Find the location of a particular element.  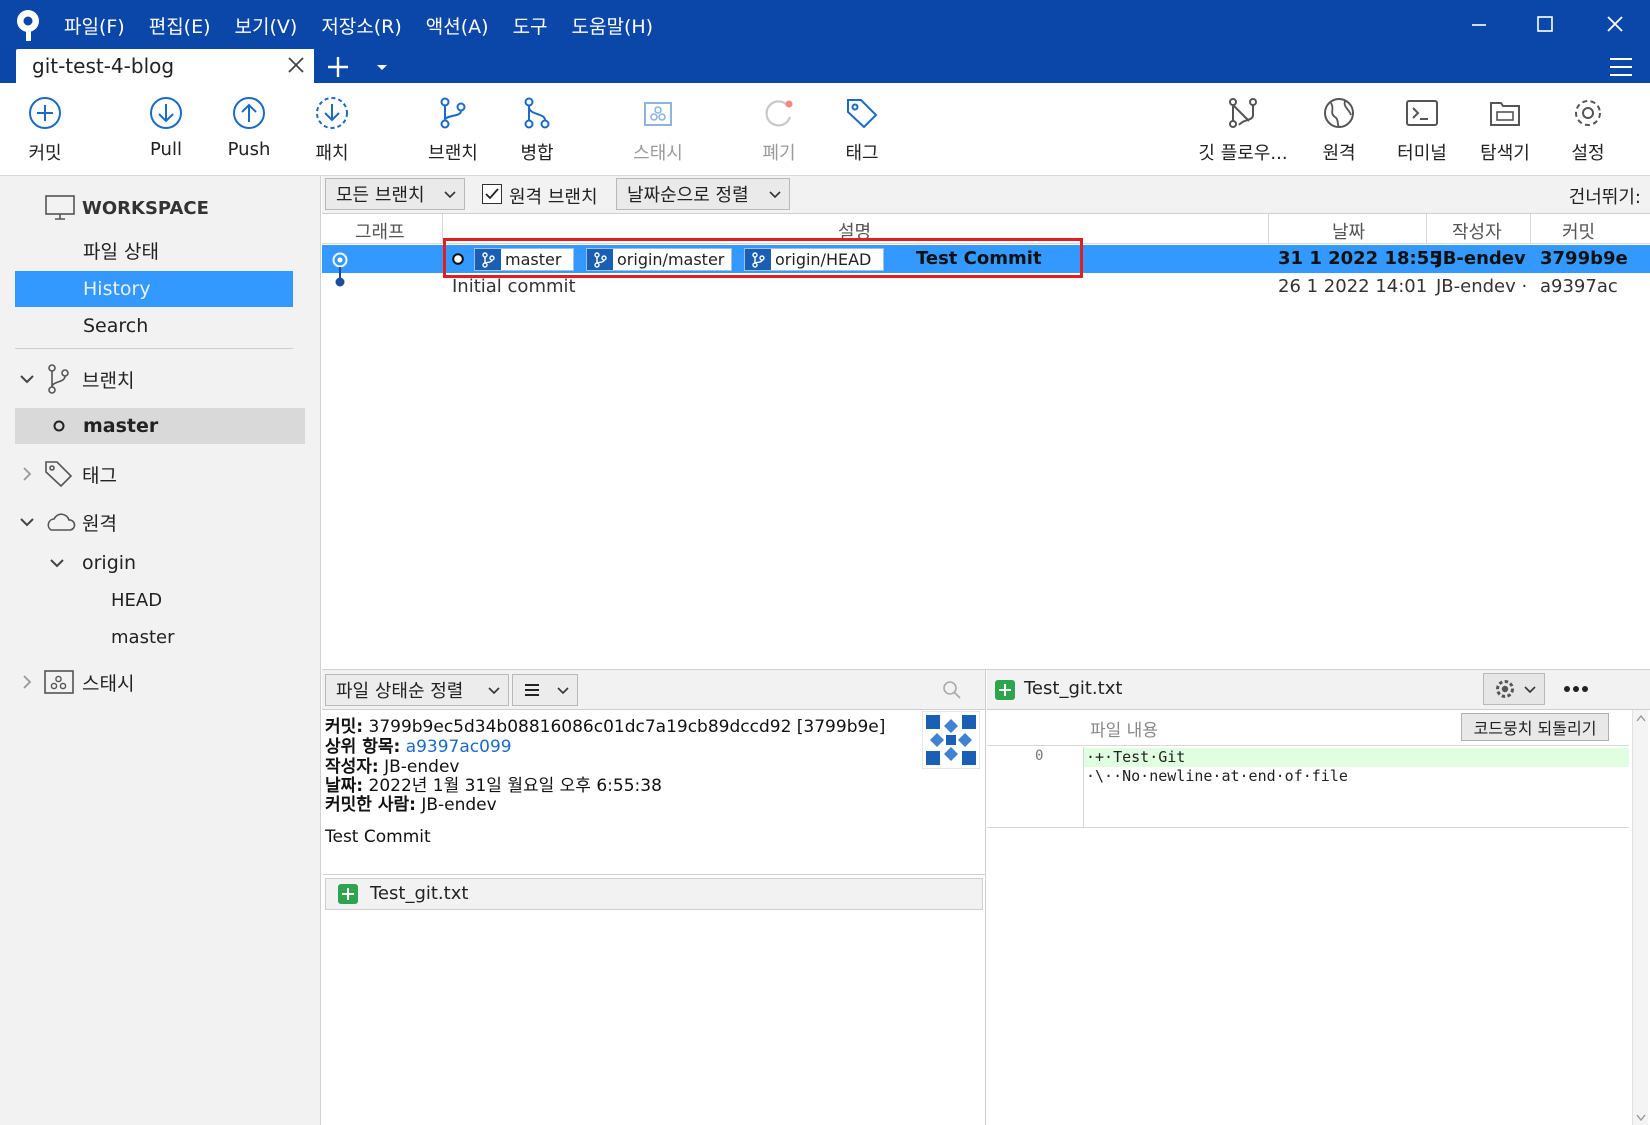

minimize-button is located at coordinates (1479, 24).